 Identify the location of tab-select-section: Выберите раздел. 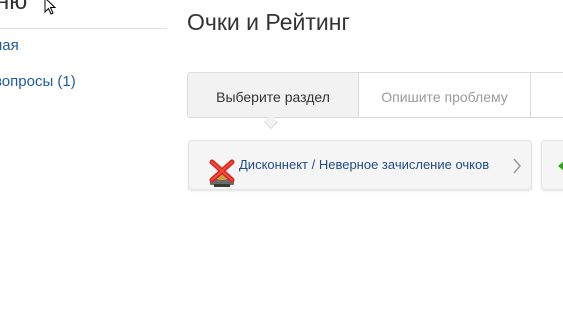
(273, 95).